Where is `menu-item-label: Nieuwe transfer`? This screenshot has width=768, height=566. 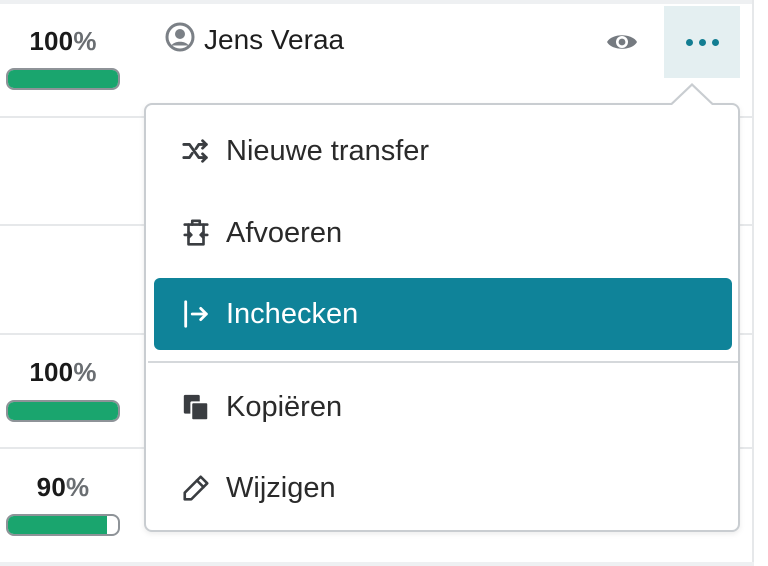 menu-item-label: Nieuwe transfer is located at coordinates (328, 150).